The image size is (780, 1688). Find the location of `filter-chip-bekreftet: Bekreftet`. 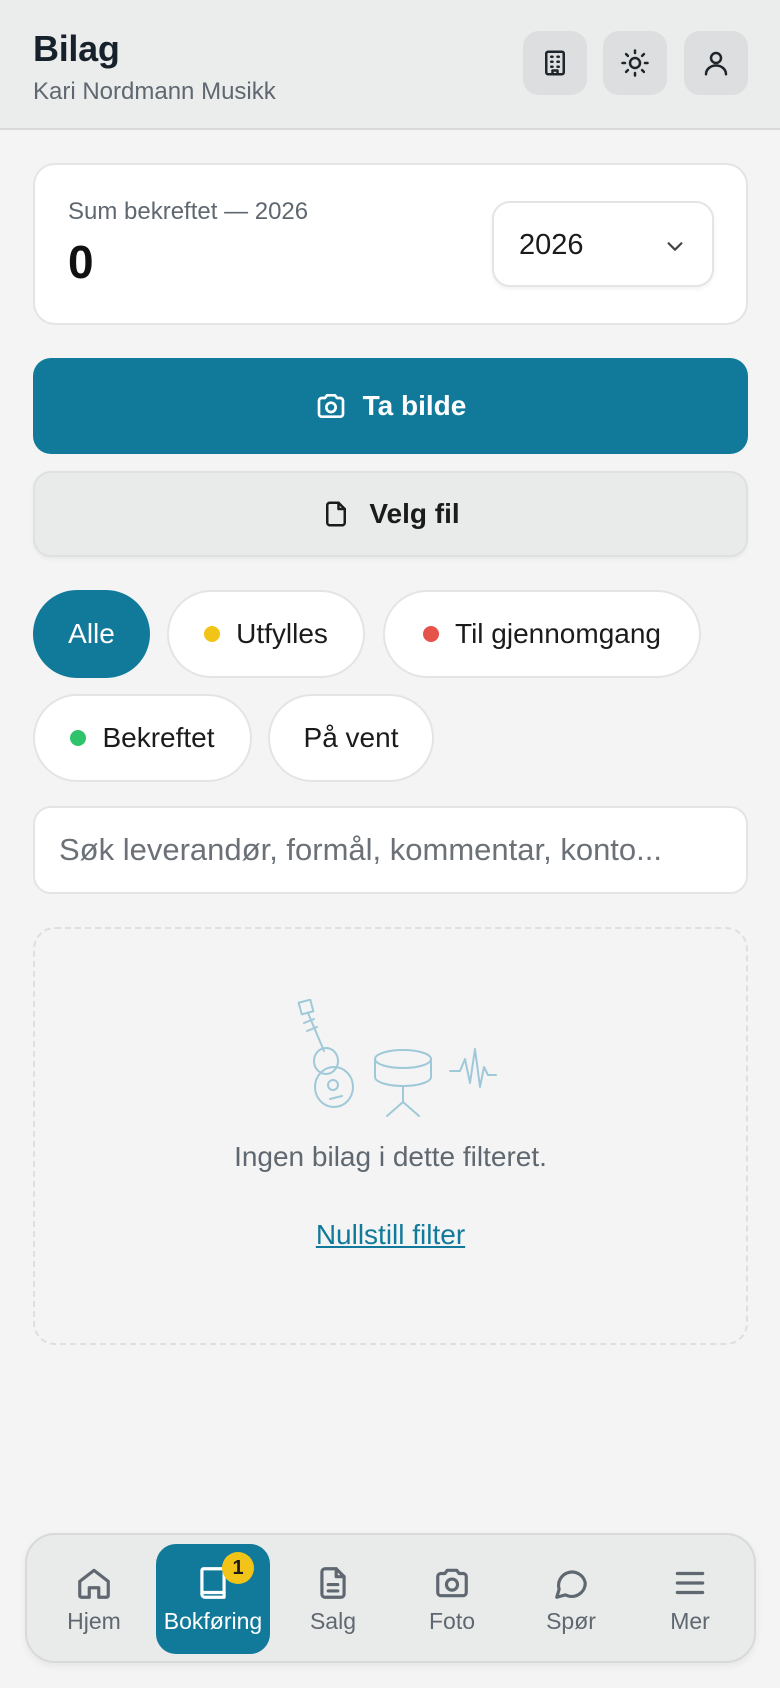

filter-chip-bekreftet: Bekreftet is located at coordinates (142, 738).